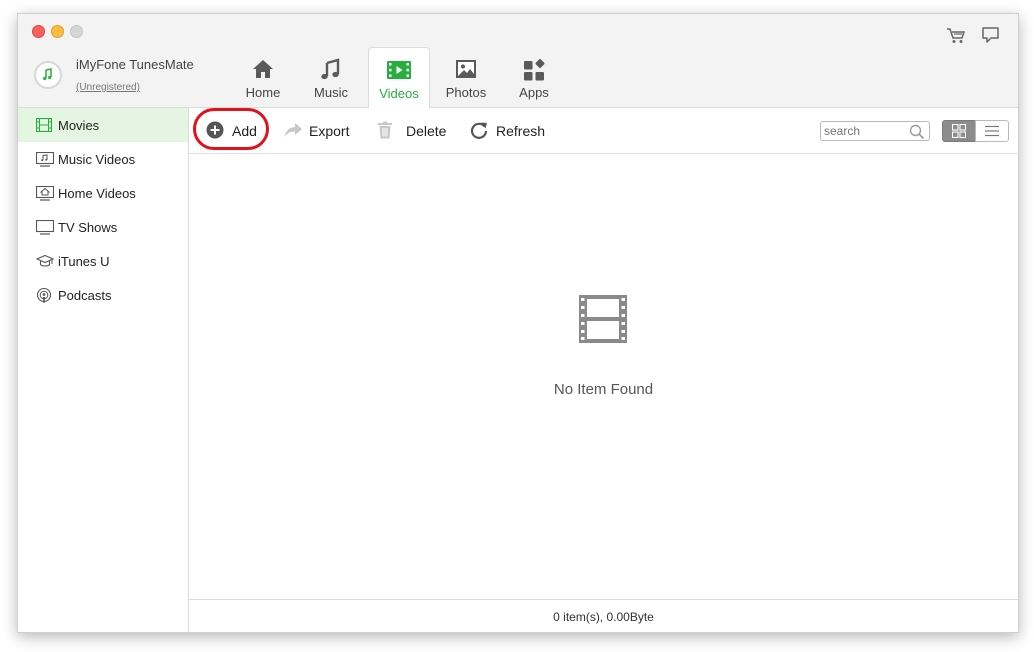 This screenshot has height=652, width=1034. I want to click on grid-view-icon, so click(959, 131).